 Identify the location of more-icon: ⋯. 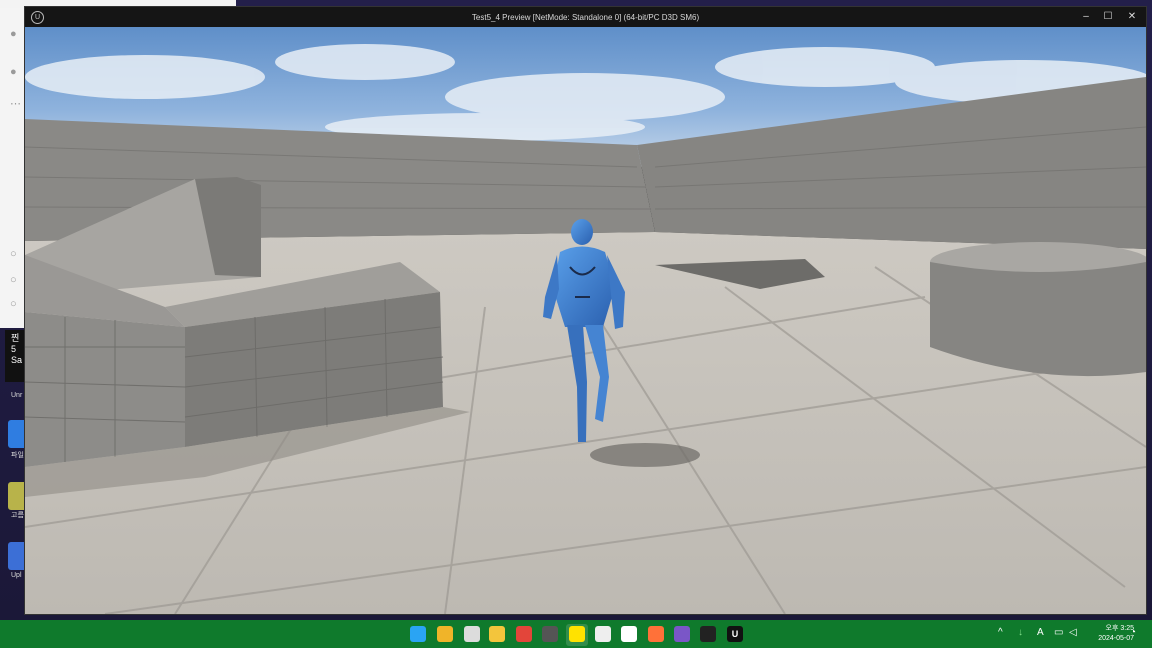
(15, 104).